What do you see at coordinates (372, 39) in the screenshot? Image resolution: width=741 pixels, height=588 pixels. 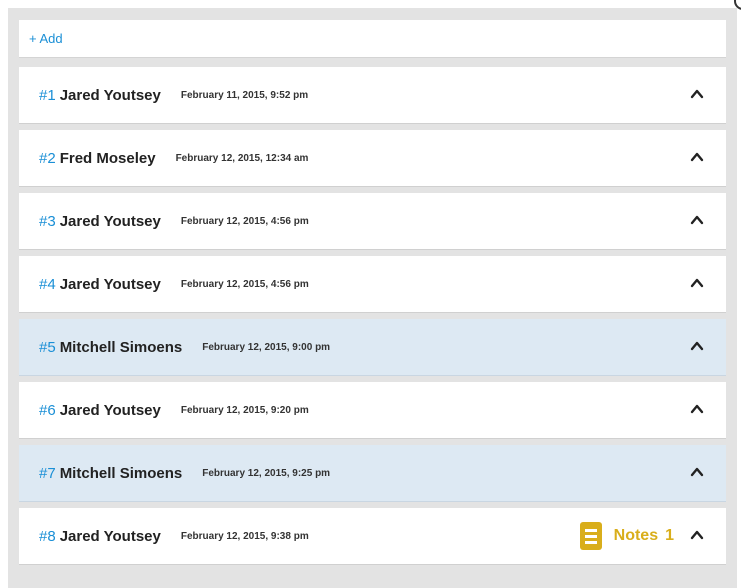 I see `add-bar: + Add` at bounding box center [372, 39].